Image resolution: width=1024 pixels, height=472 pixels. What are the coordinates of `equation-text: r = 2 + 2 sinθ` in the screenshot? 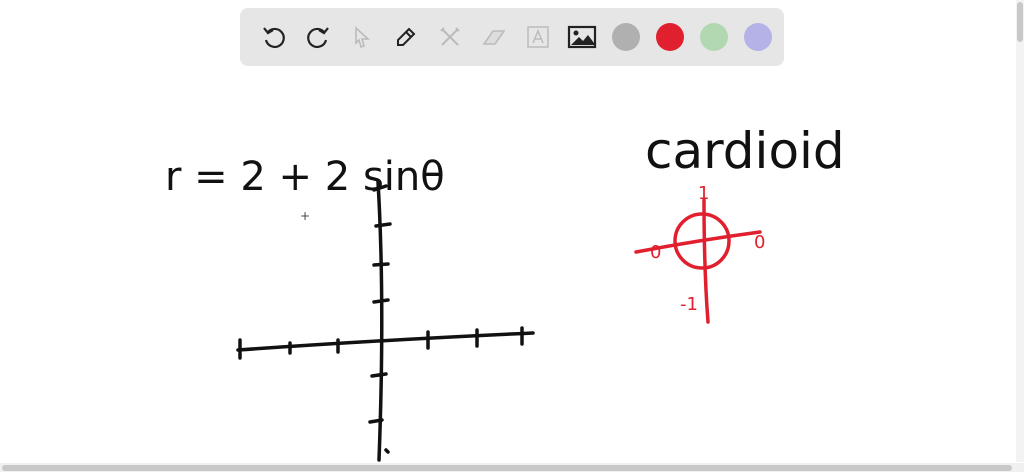 It's located at (305, 177).